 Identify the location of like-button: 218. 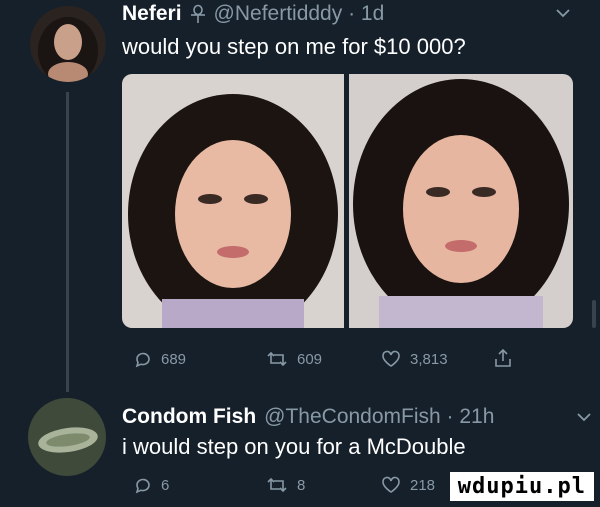
(407, 485).